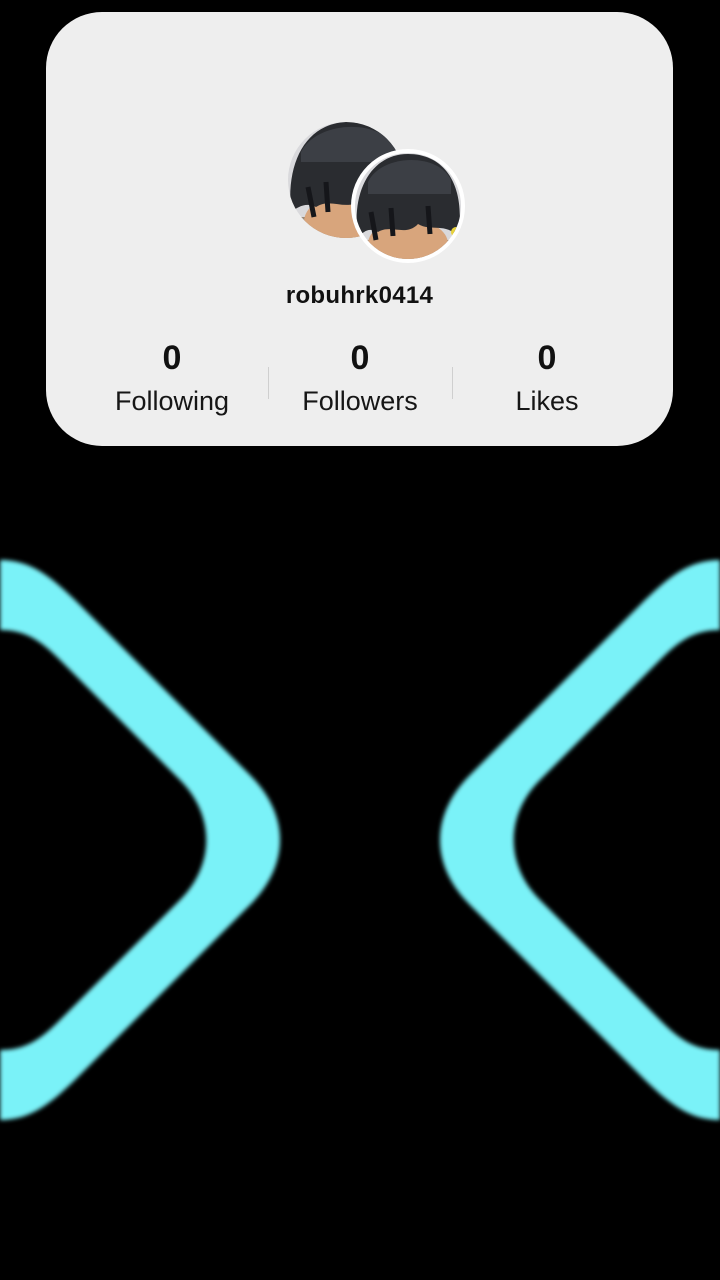 This screenshot has height=1280, width=720. I want to click on followers-count: 0, so click(360, 358).